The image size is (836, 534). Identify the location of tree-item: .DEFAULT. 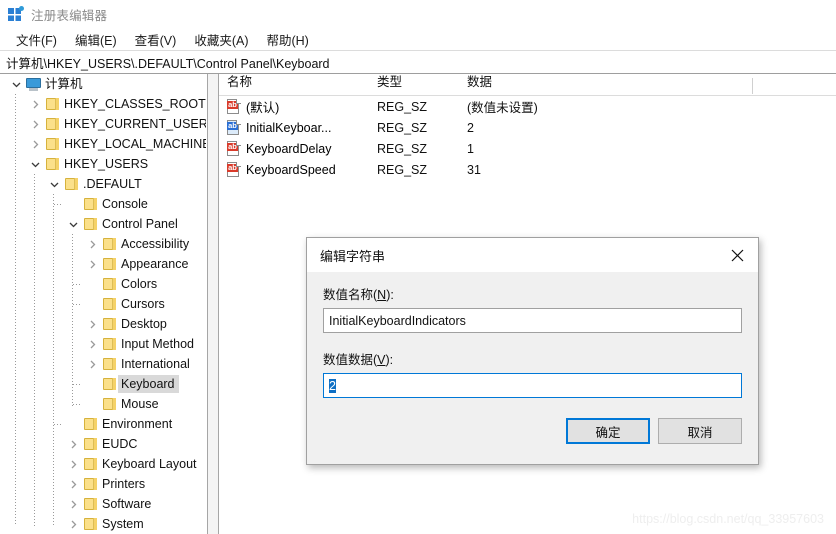
(103, 184).